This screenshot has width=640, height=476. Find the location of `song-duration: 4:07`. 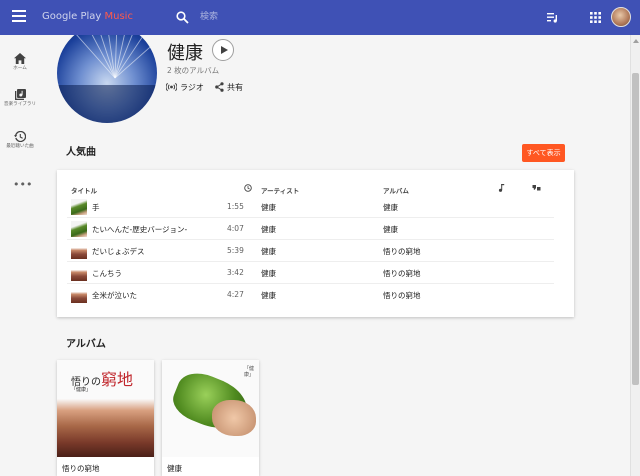

song-duration: 4:07 is located at coordinates (235, 228).